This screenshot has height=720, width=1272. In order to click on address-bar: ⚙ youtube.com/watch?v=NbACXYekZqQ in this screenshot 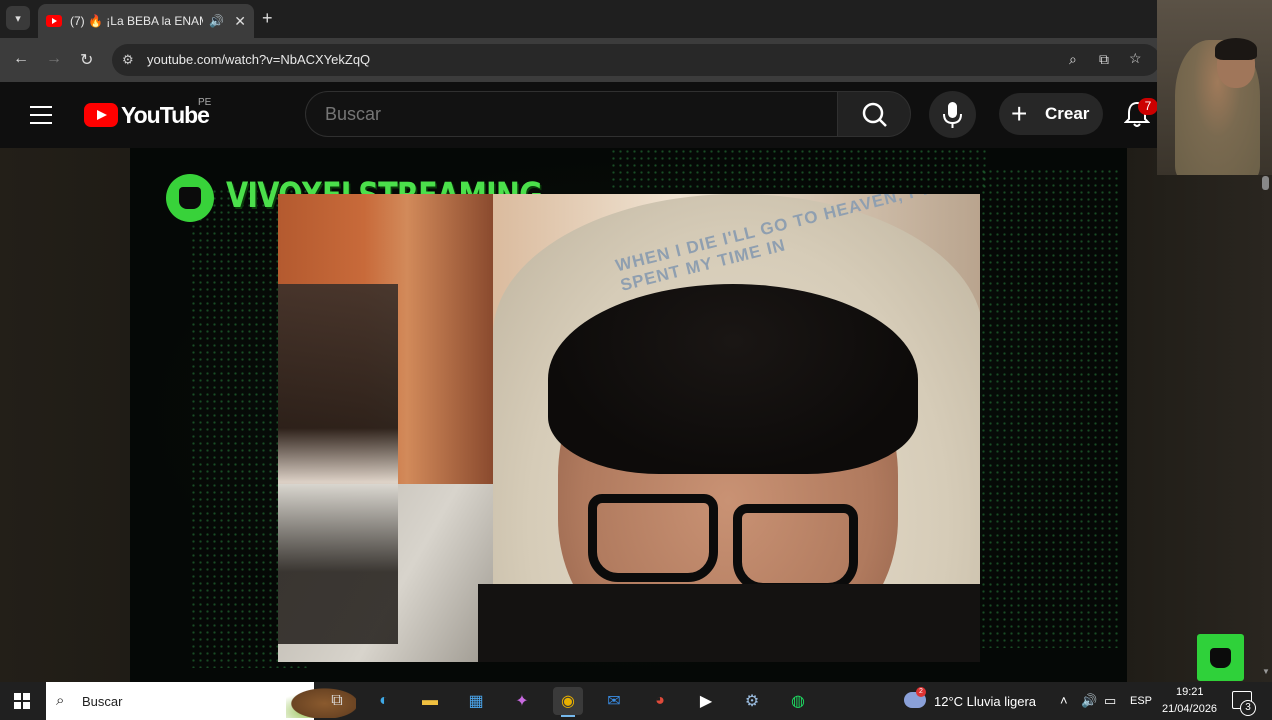, I will do `click(636, 60)`.